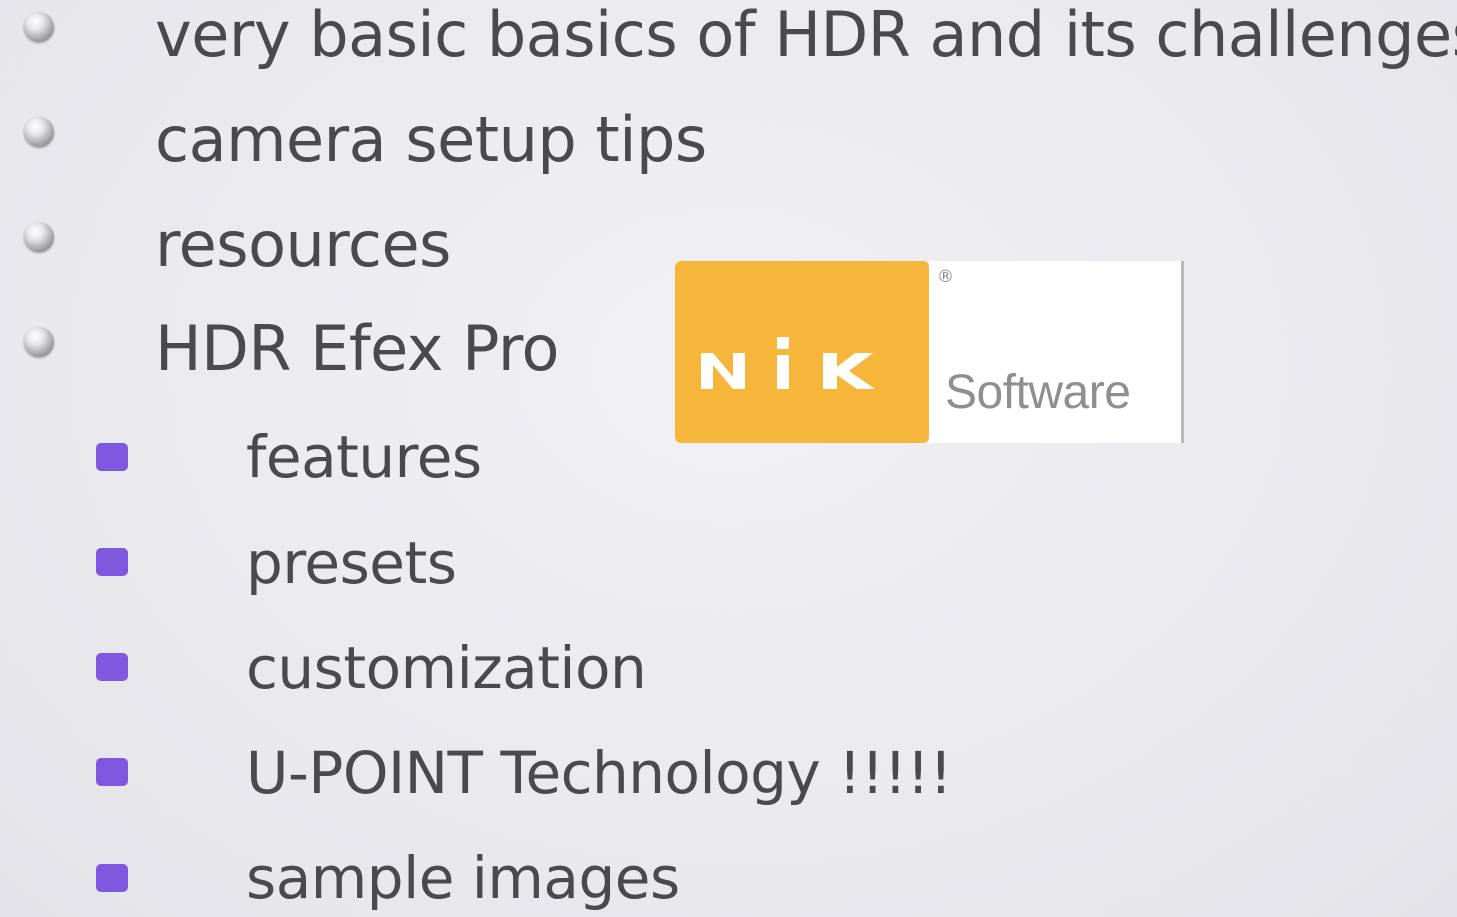  I want to click on sub-bullet-text: sample images, so click(463, 878).